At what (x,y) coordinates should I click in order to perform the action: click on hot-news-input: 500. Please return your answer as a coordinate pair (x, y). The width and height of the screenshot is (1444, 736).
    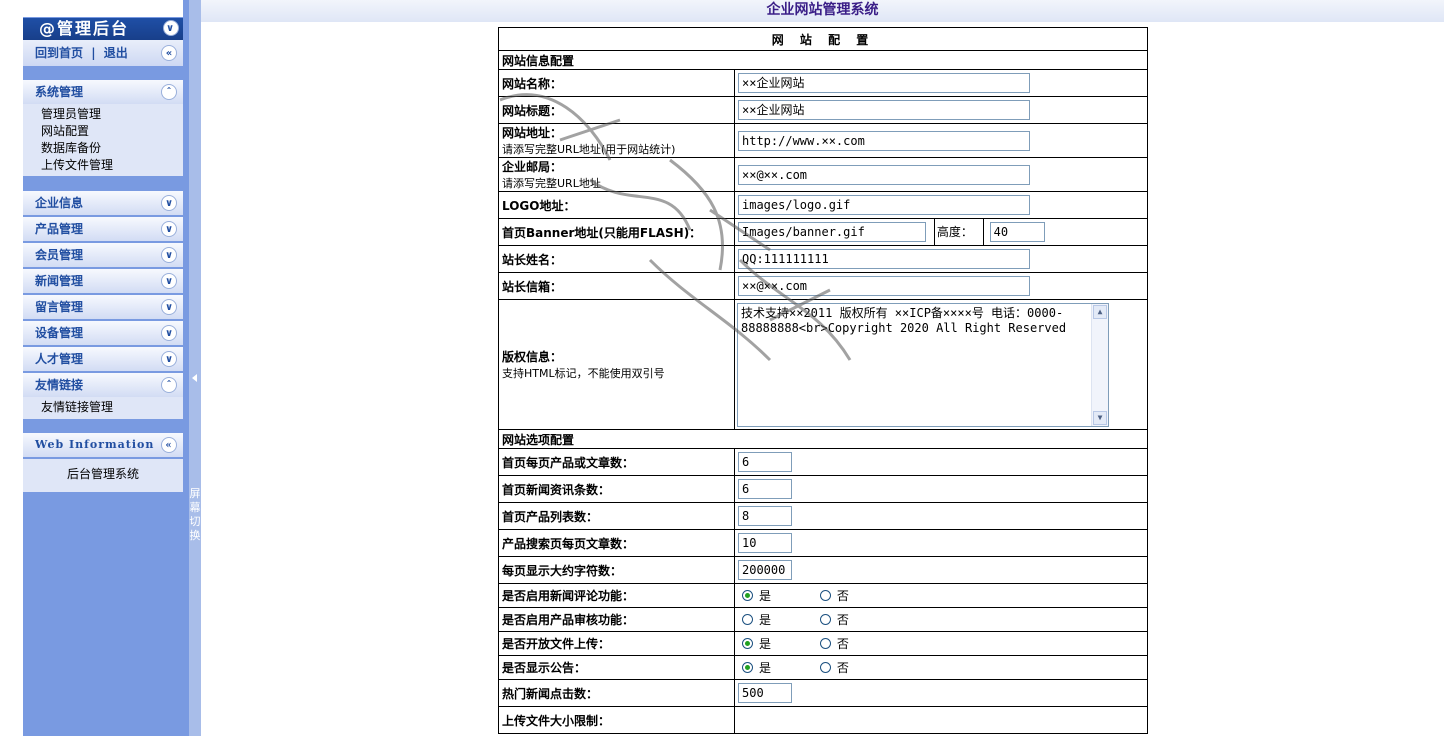
    Looking at the image, I should click on (765, 693).